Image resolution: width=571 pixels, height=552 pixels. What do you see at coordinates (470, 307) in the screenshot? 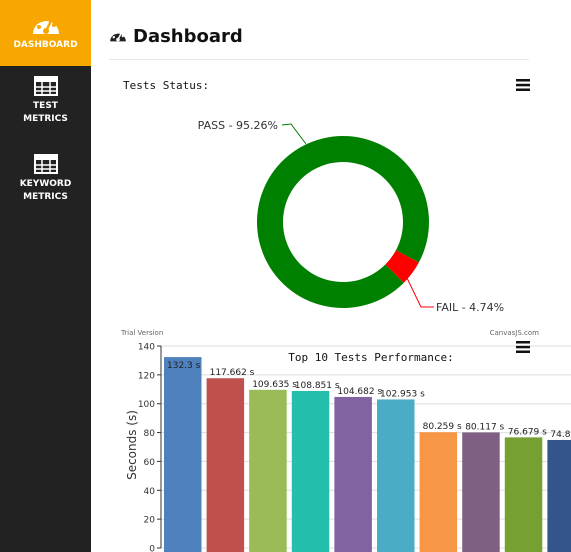
I see `fail-slice-label: FAIL - 4.74%` at bounding box center [470, 307].